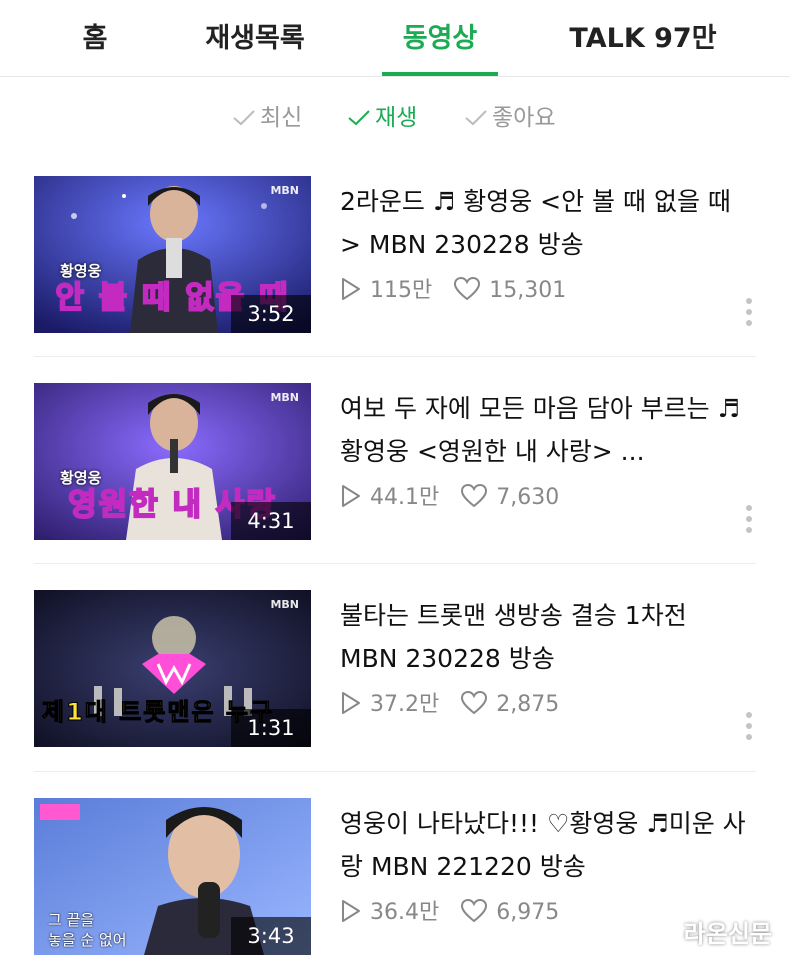  What do you see at coordinates (172, 461) in the screenshot?
I see `video-thumbnail: MBN 황영웅 영원한 내 사랑 4:31` at bounding box center [172, 461].